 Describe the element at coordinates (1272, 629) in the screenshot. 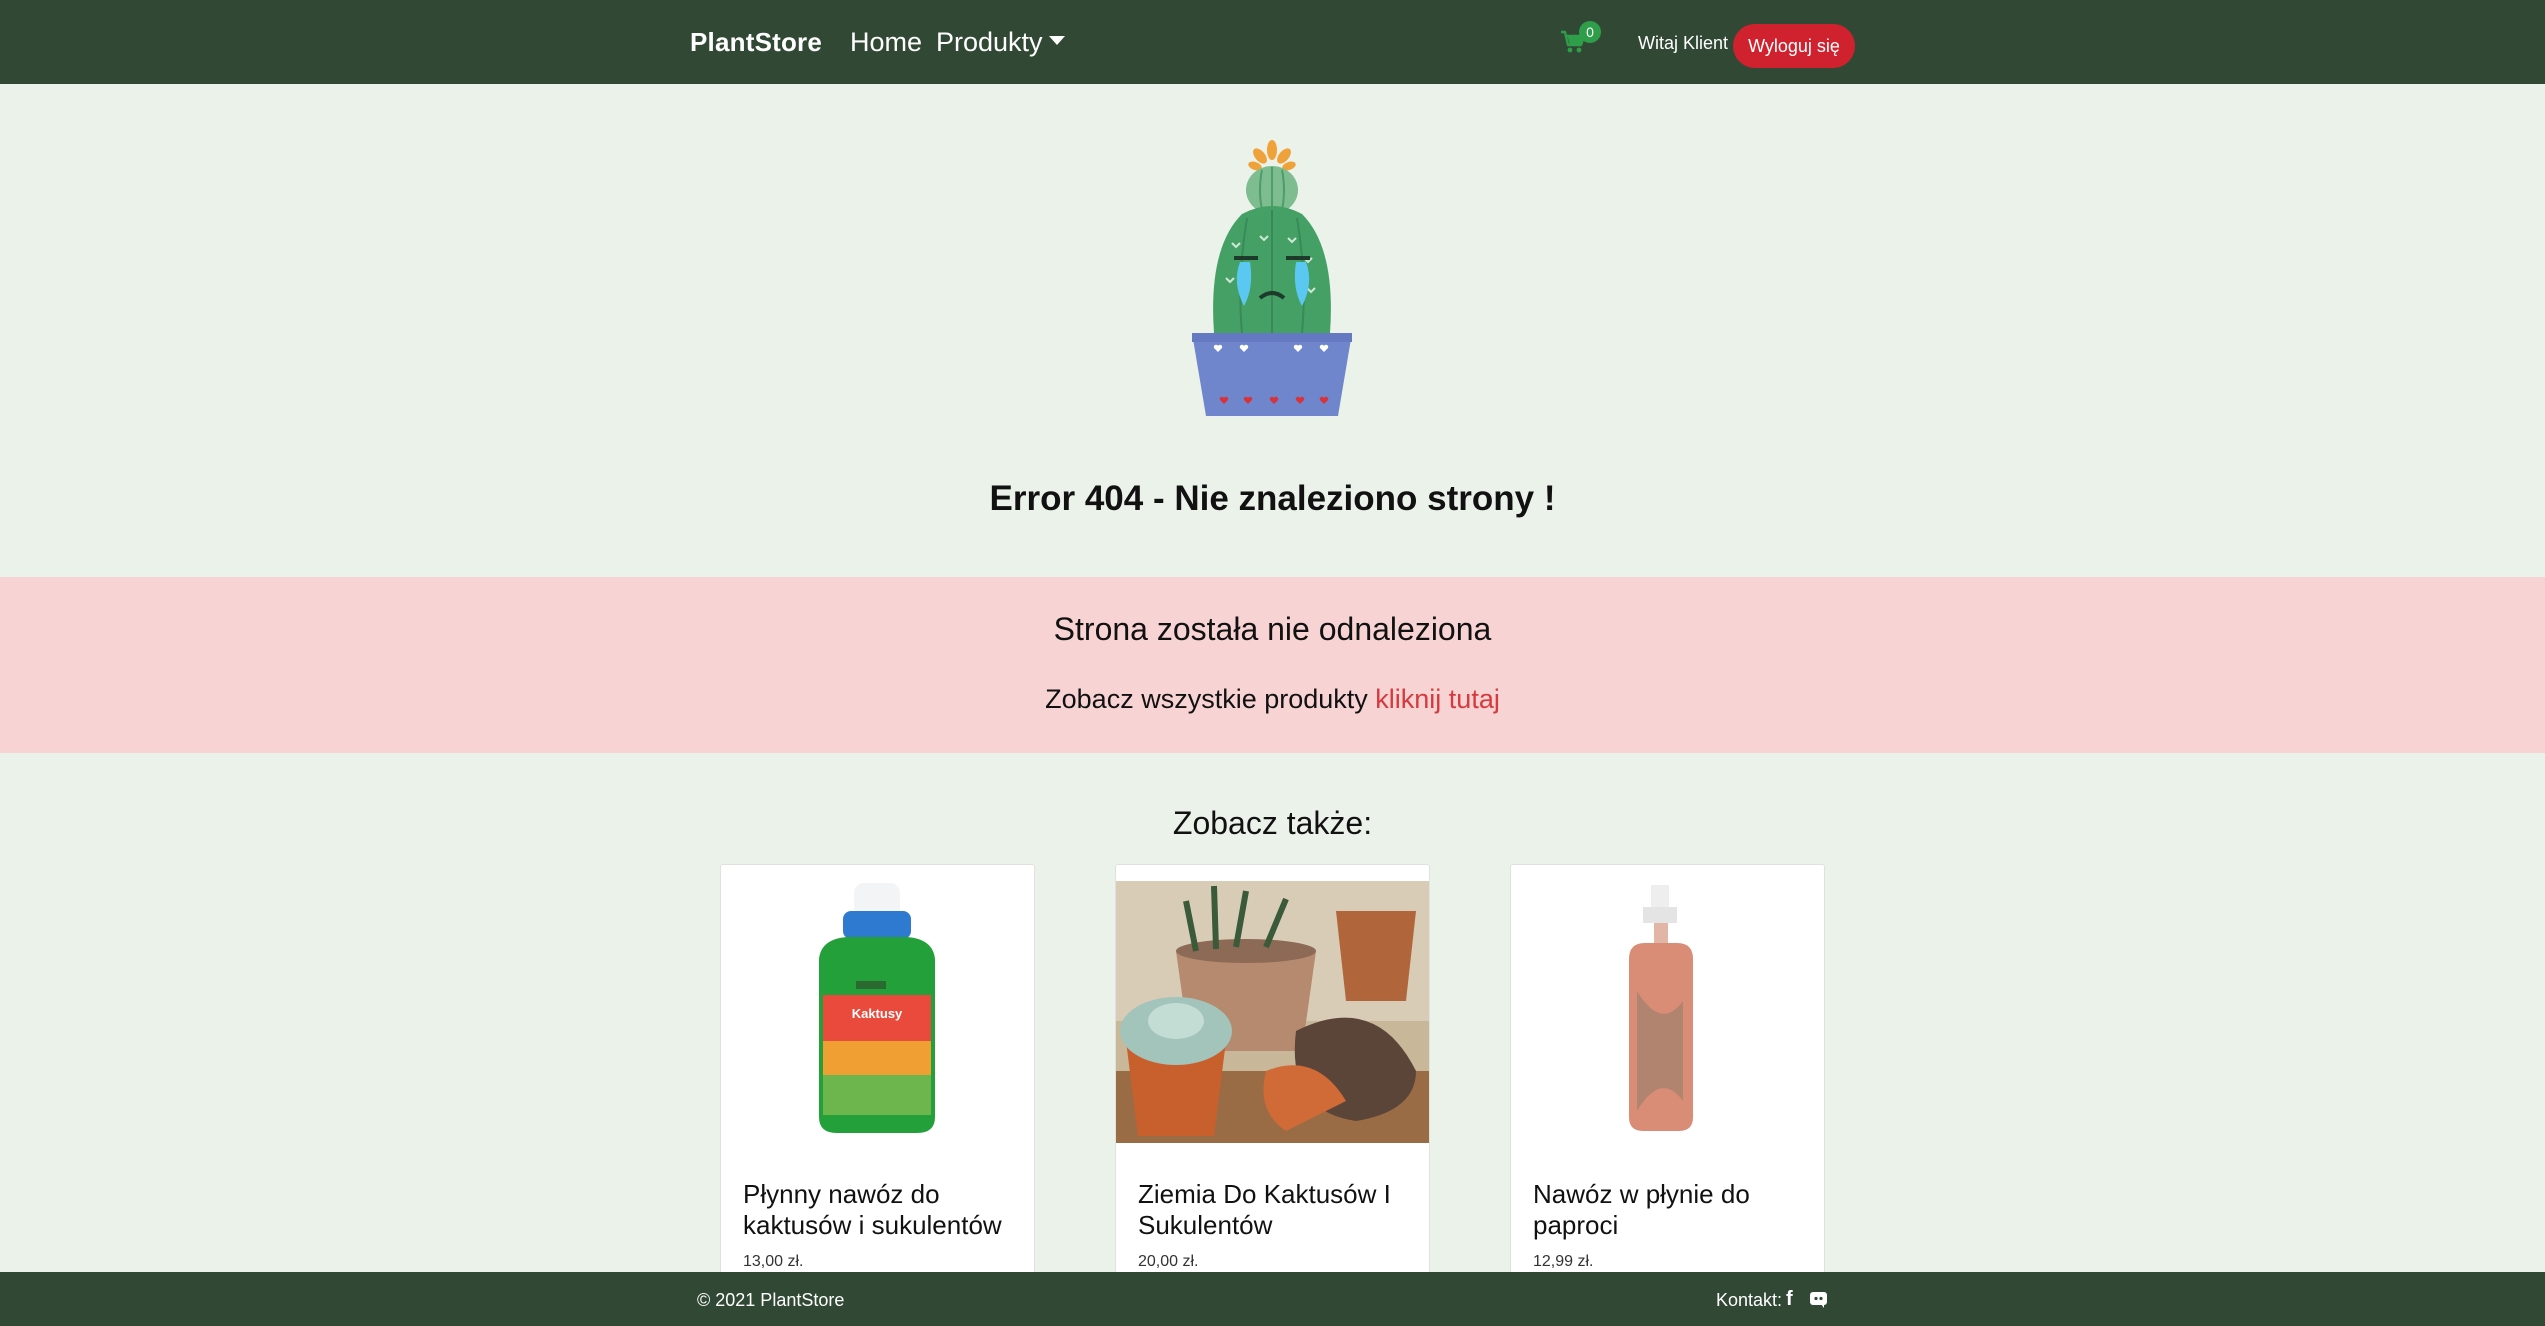

I see `alert-heading: Strona została nie odnaleziona` at that location.